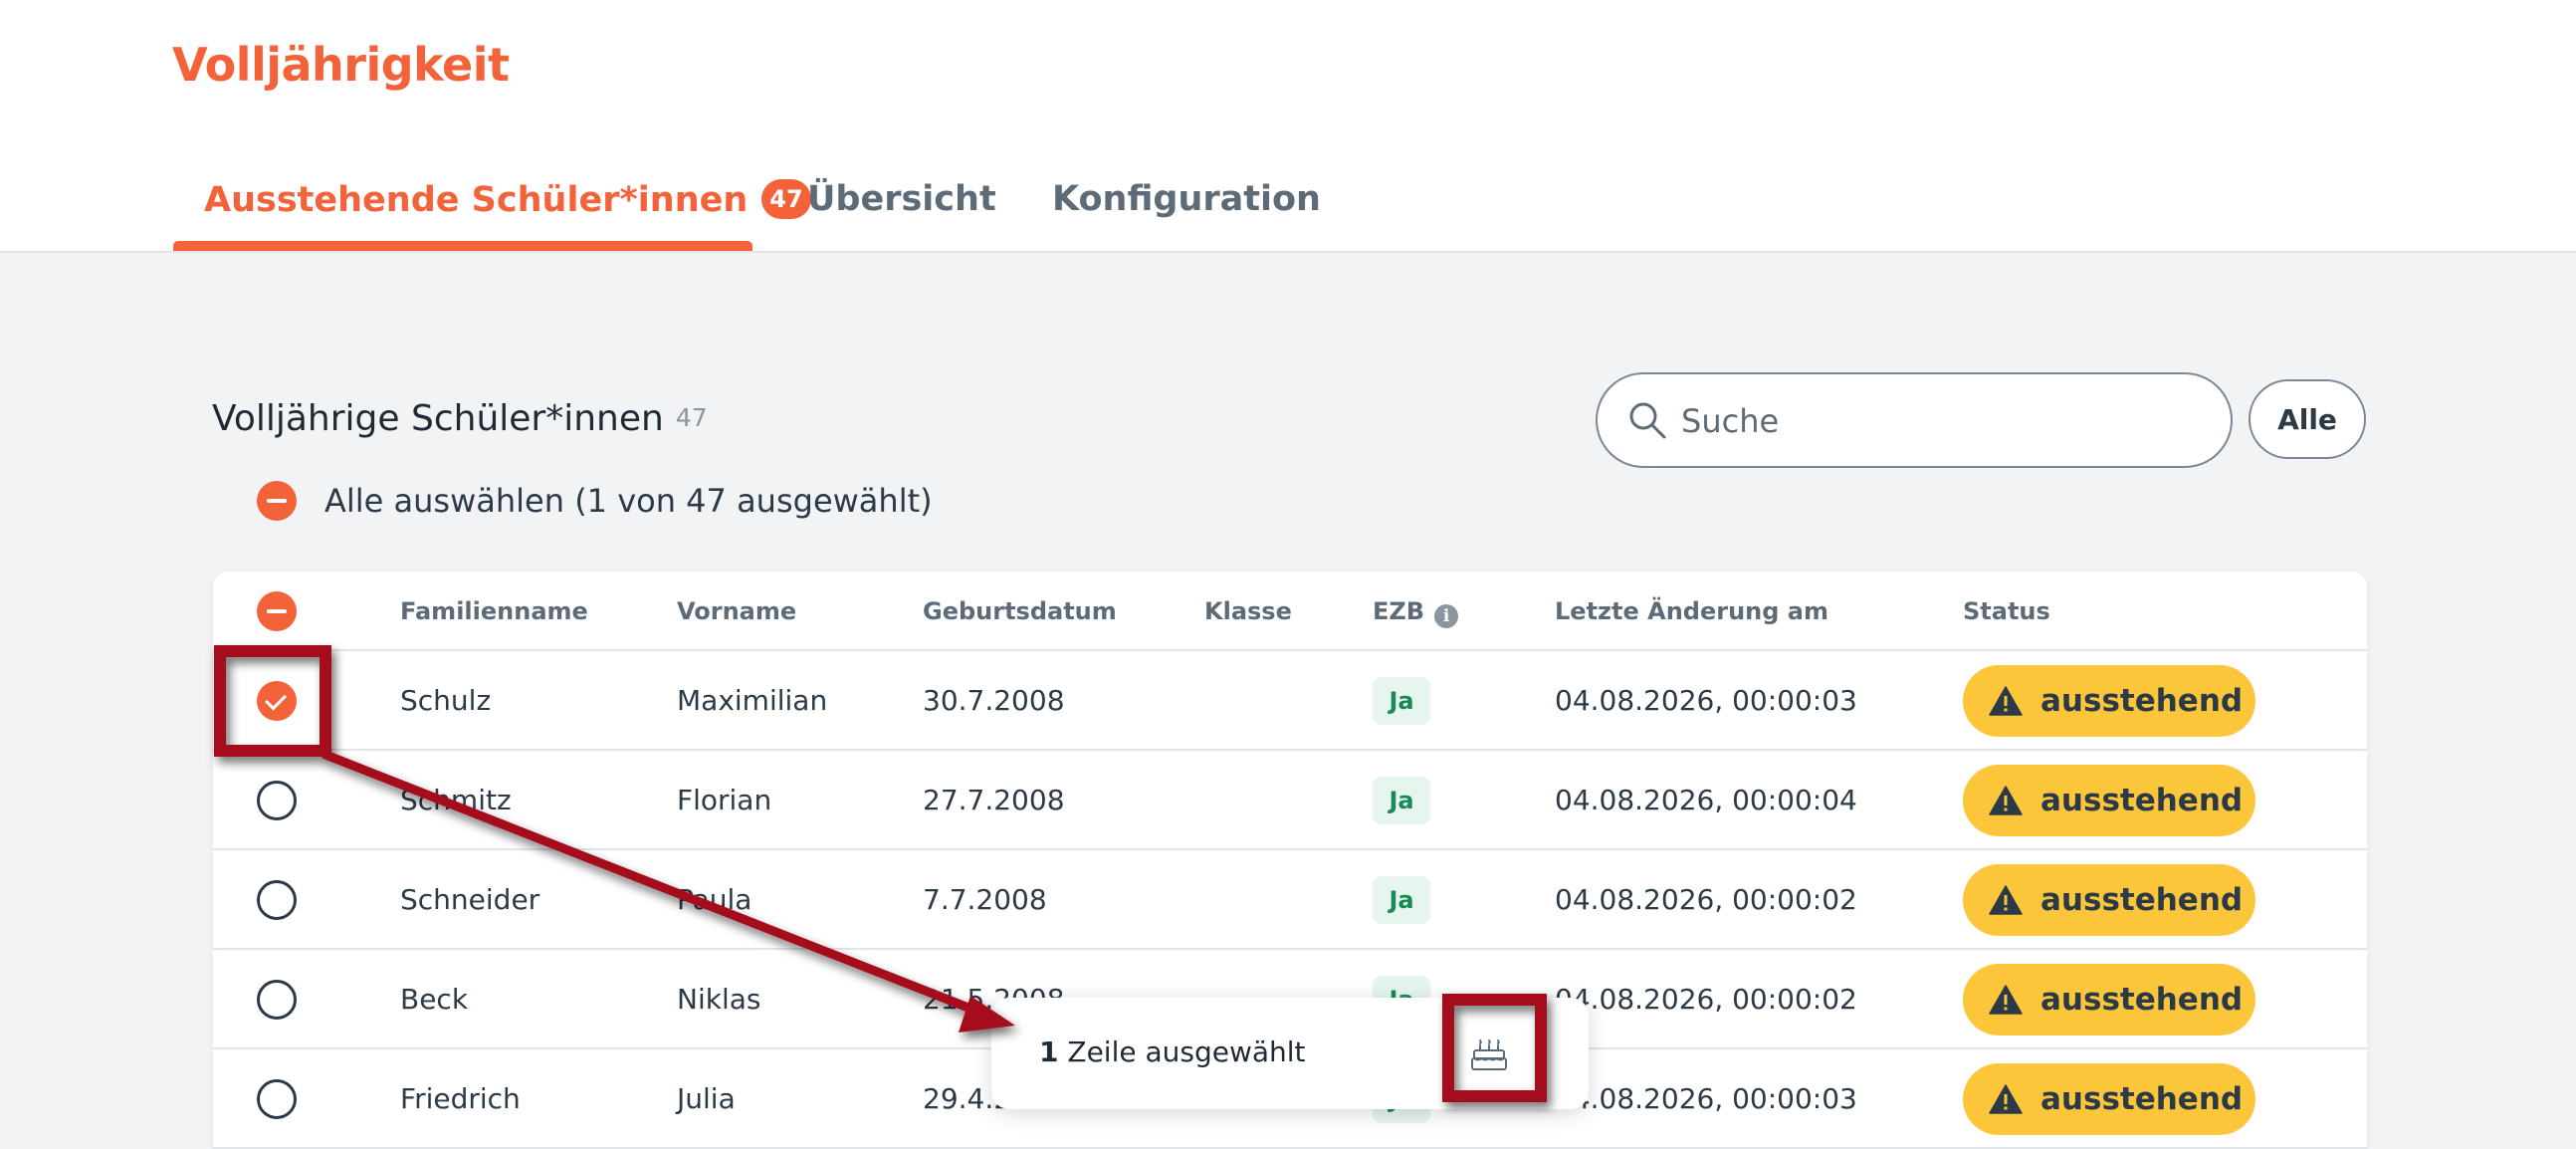  Describe the element at coordinates (1020, 611) in the screenshot. I see `header-geburtsdatum: Geburtsdatum` at that location.